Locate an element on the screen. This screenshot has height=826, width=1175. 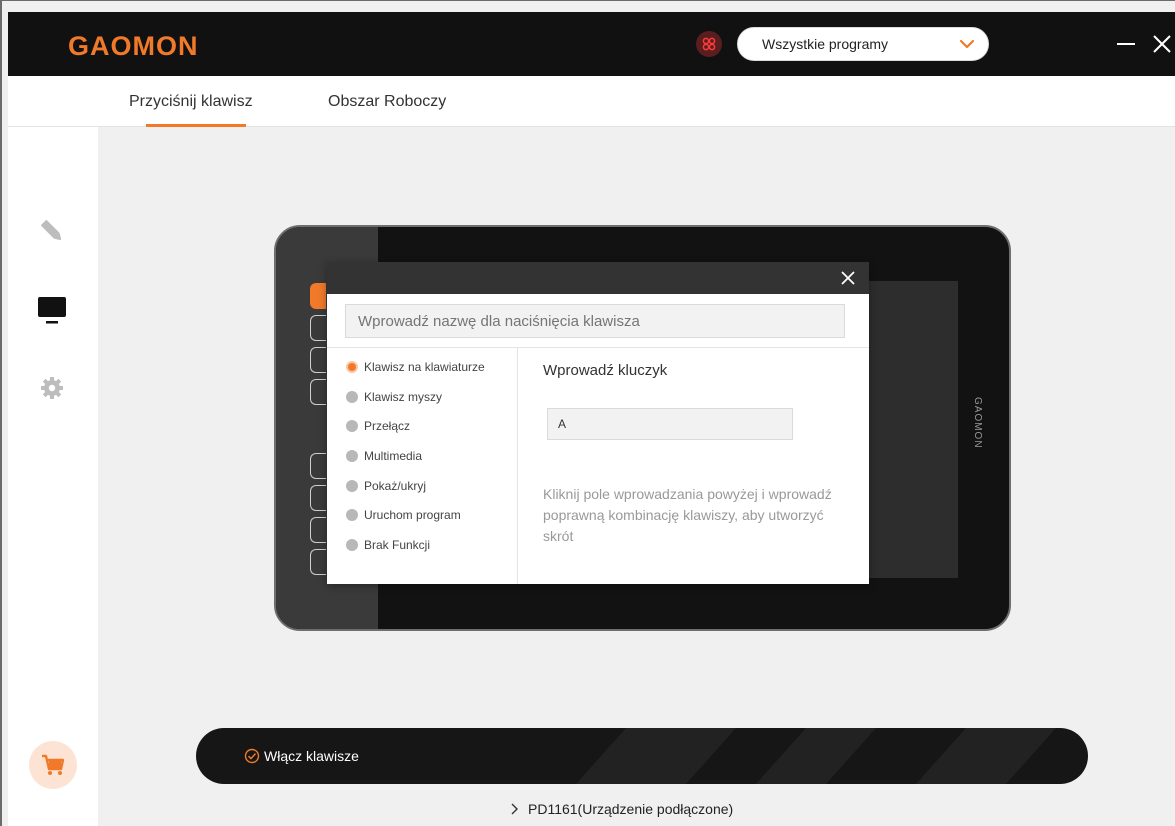
option-label: Klawisz na klawiaturze is located at coordinates (424, 367).